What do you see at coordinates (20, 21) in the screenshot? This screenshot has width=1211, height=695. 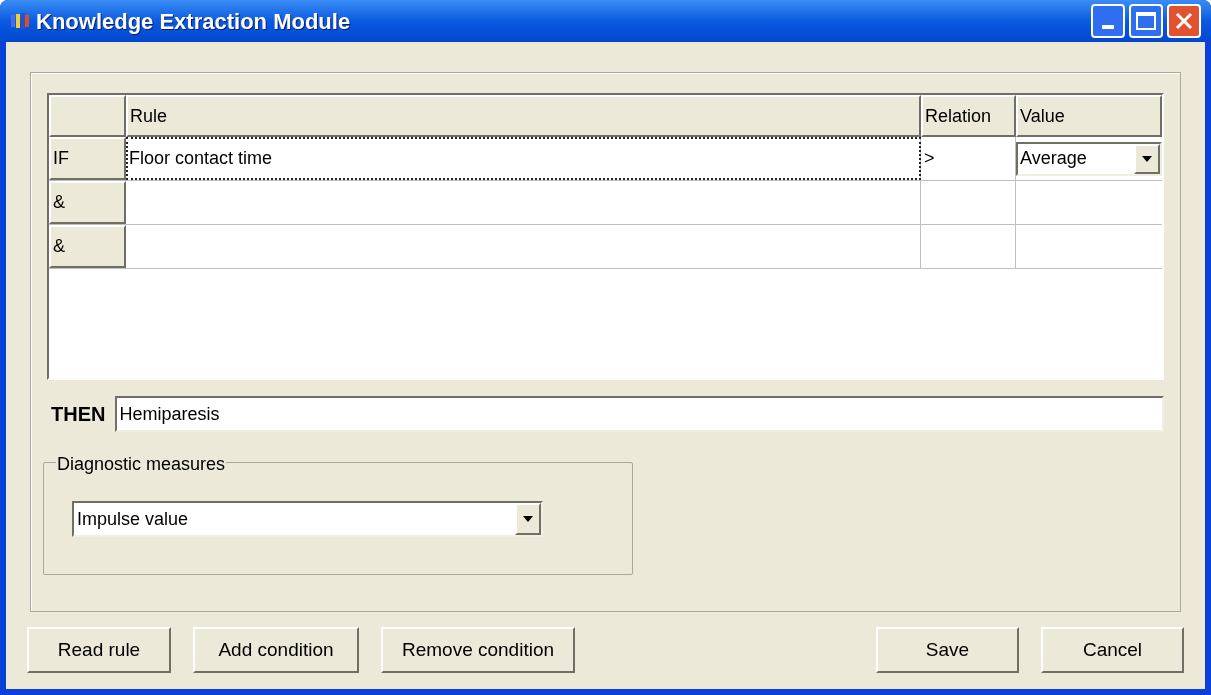 I see `app-icon` at bounding box center [20, 21].